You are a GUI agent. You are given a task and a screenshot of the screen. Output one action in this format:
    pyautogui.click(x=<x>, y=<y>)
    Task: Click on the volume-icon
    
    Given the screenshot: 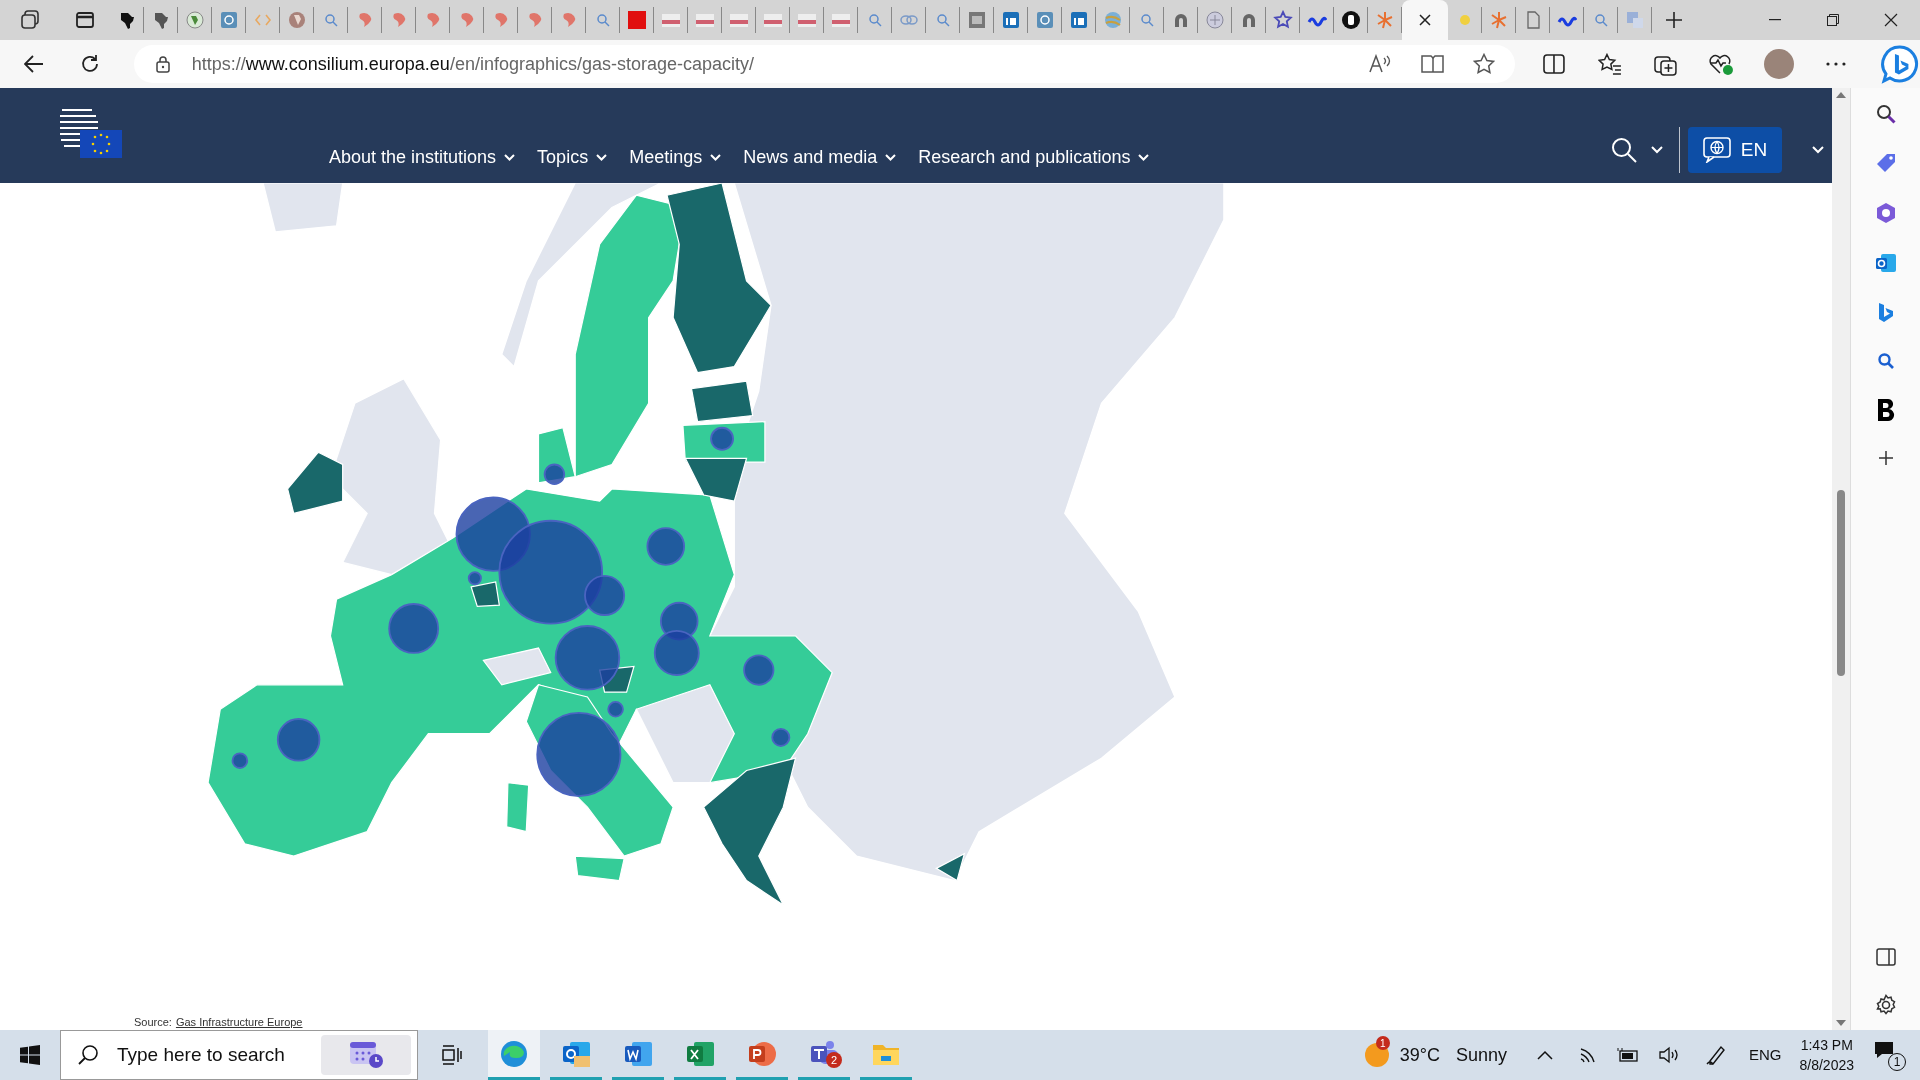 What is the action you would take?
    pyautogui.click(x=1670, y=1055)
    